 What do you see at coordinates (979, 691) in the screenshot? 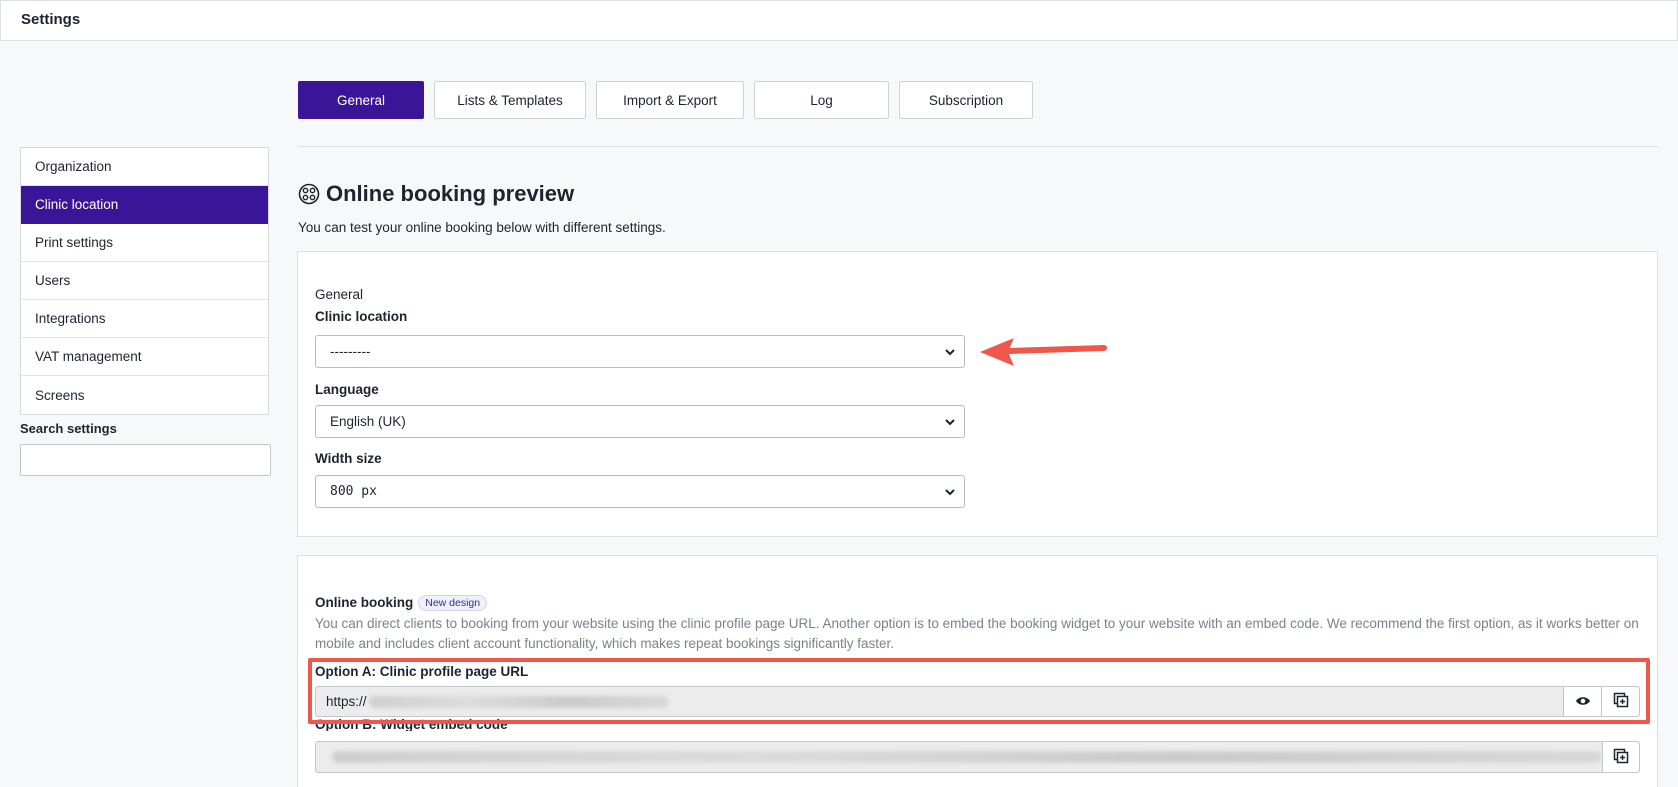
I see `annotation-highlight-box` at bounding box center [979, 691].